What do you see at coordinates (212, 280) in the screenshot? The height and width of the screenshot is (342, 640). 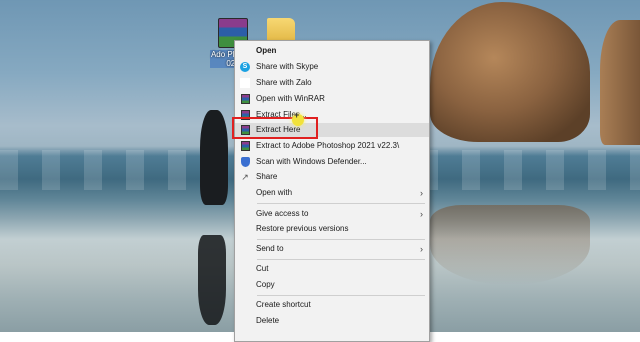 I see `wallpaper-runner-reflection` at bounding box center [212, 280].